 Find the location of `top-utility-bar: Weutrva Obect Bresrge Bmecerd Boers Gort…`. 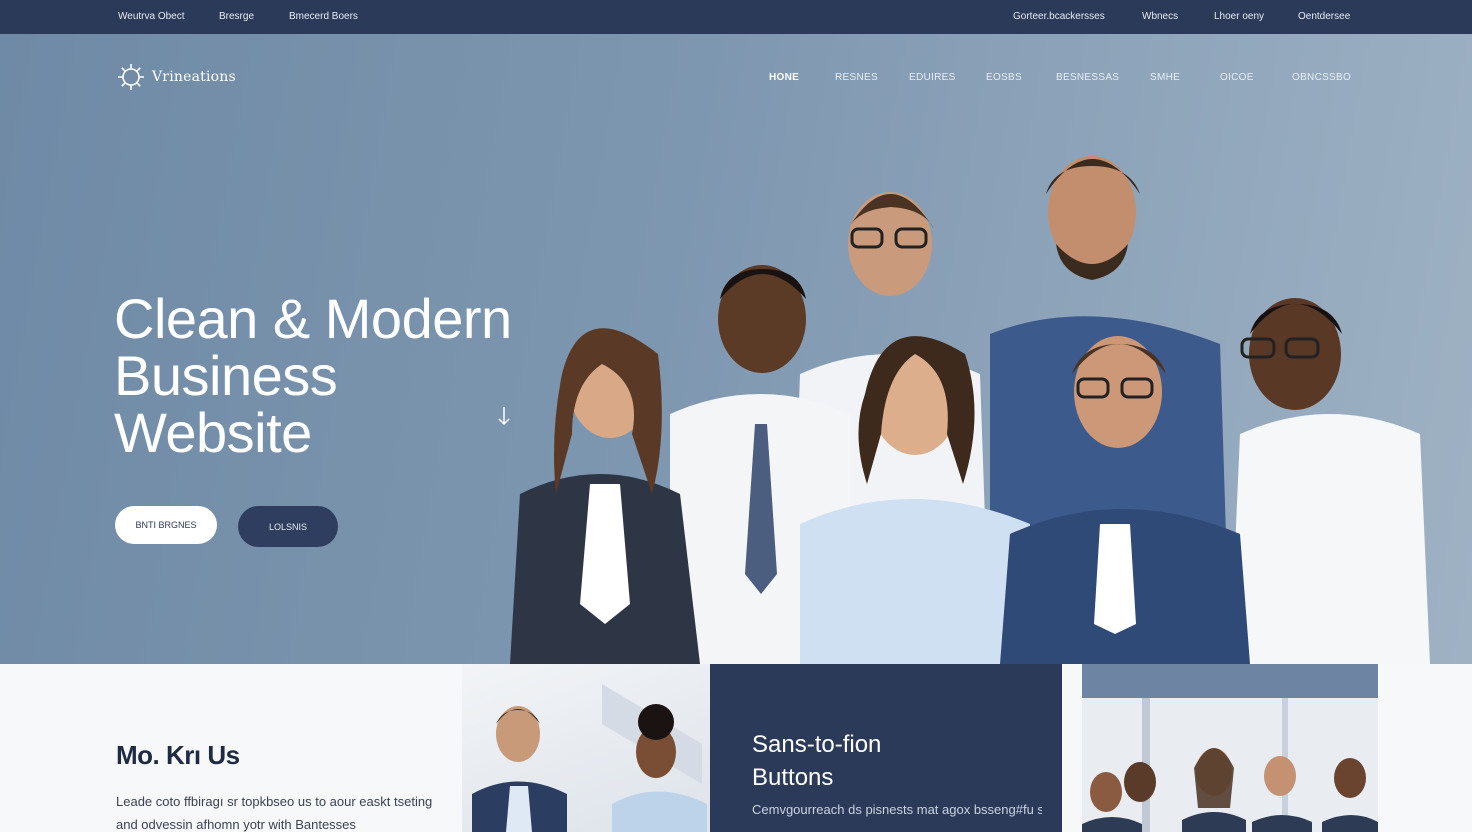

top-utility-bar: Weutrva Obect Bresrge Bmecerd Boers Gort… is located at coordinates (736, 17).